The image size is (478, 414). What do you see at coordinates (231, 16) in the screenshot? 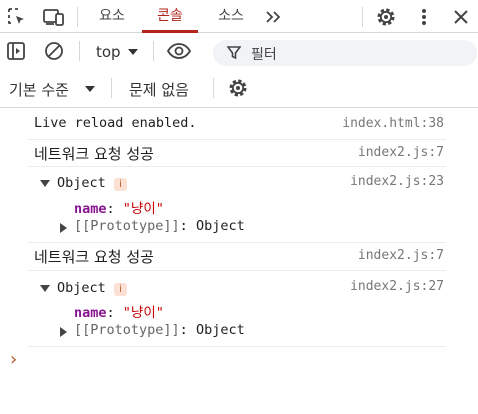
I see `tab-sources: 소스` at bounding box center [231, 16].